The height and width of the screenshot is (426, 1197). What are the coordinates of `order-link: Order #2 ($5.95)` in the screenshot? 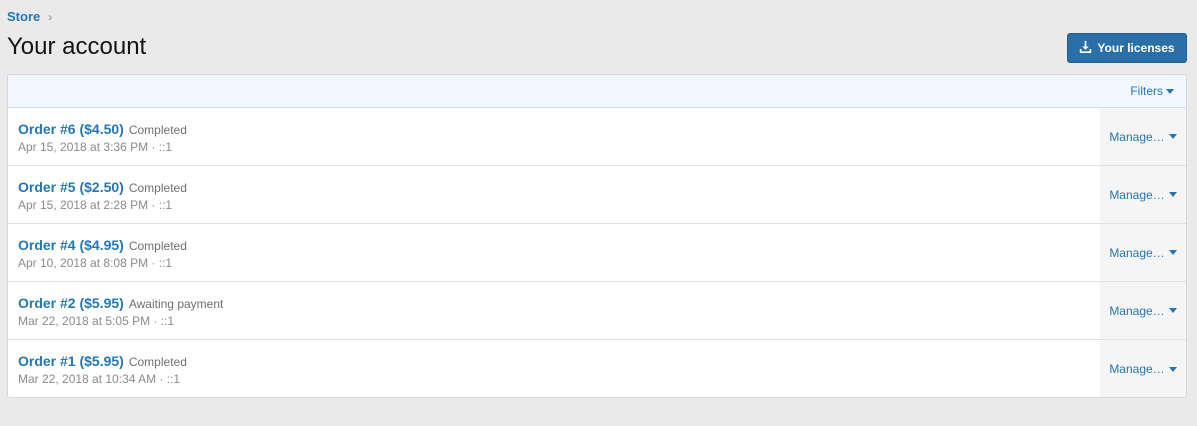 It's located at (71, 303).